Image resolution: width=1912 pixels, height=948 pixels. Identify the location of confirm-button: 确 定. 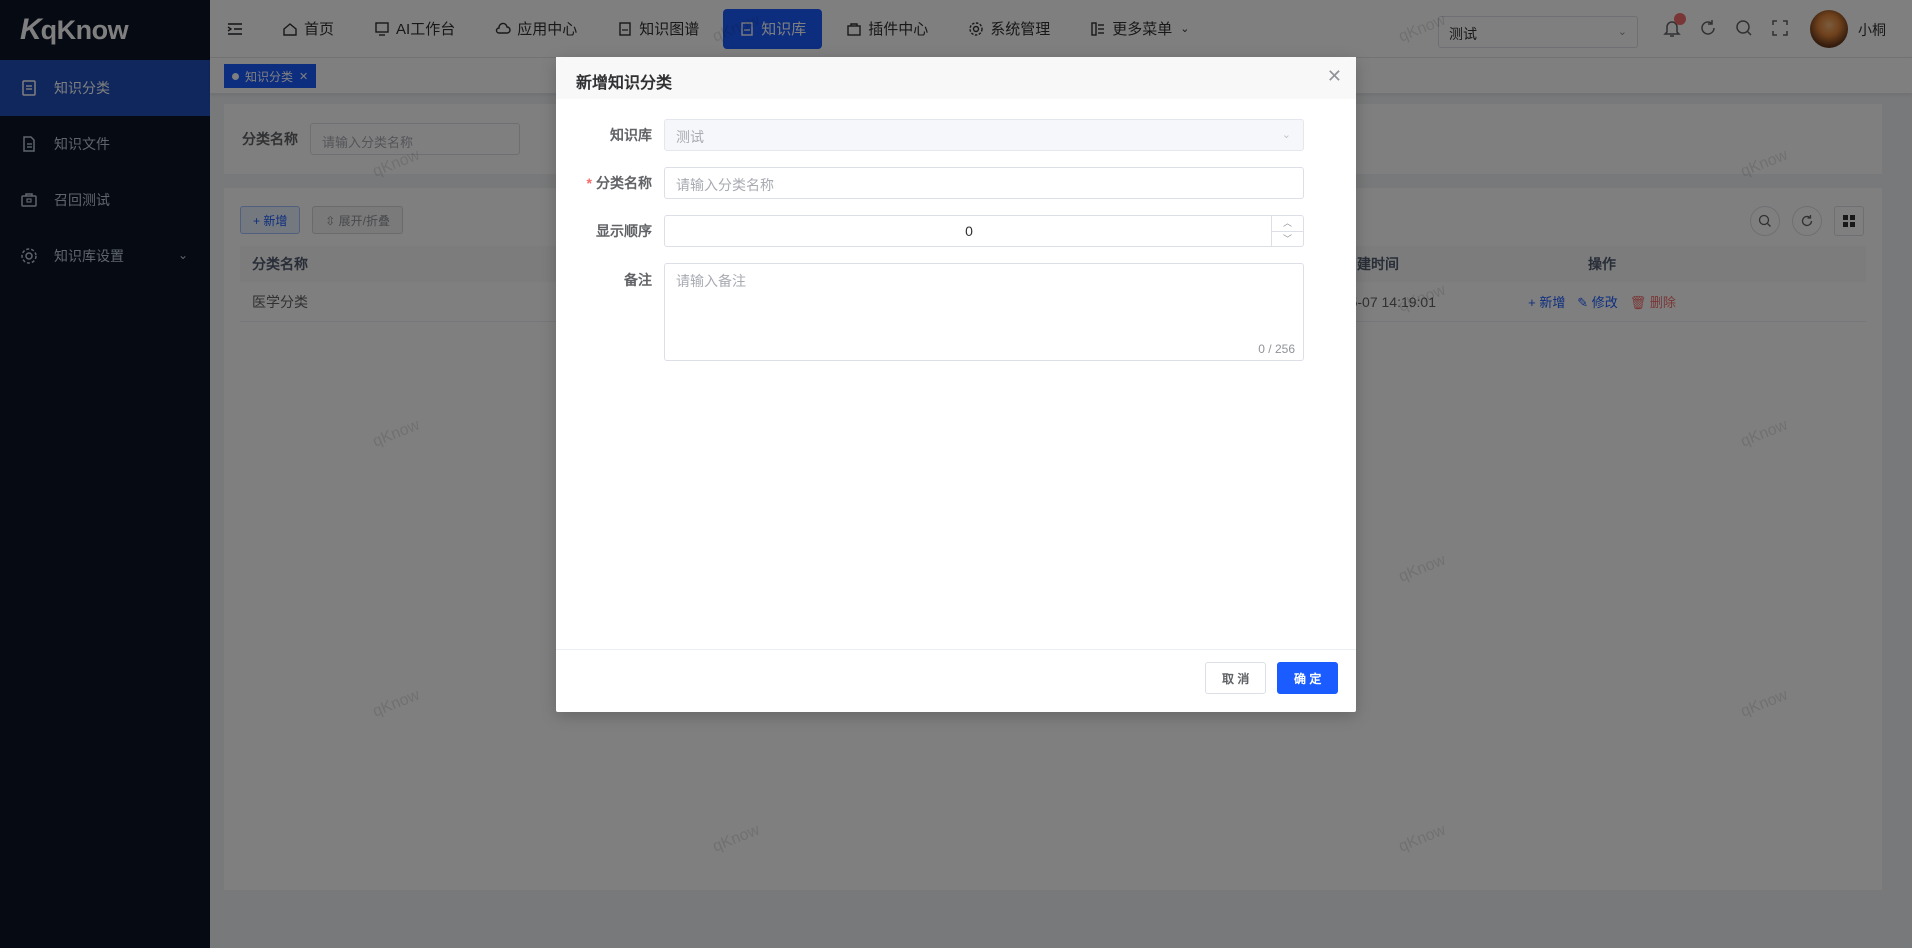
(1308, 678).